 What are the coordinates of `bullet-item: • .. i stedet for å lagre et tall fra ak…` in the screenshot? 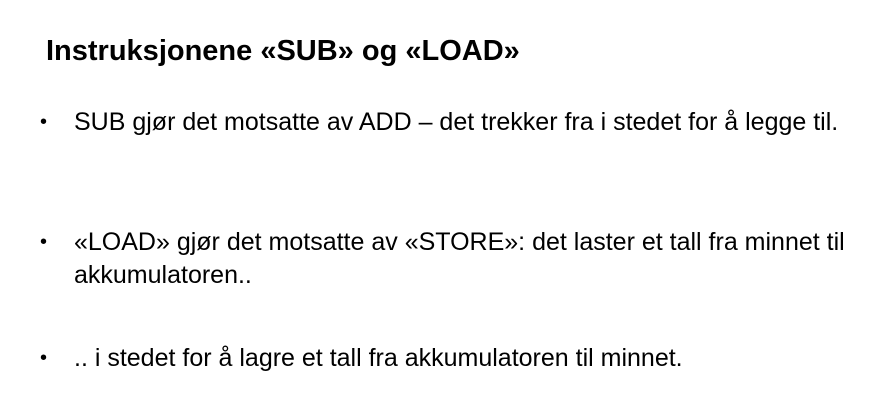 It's located at (460, 358).